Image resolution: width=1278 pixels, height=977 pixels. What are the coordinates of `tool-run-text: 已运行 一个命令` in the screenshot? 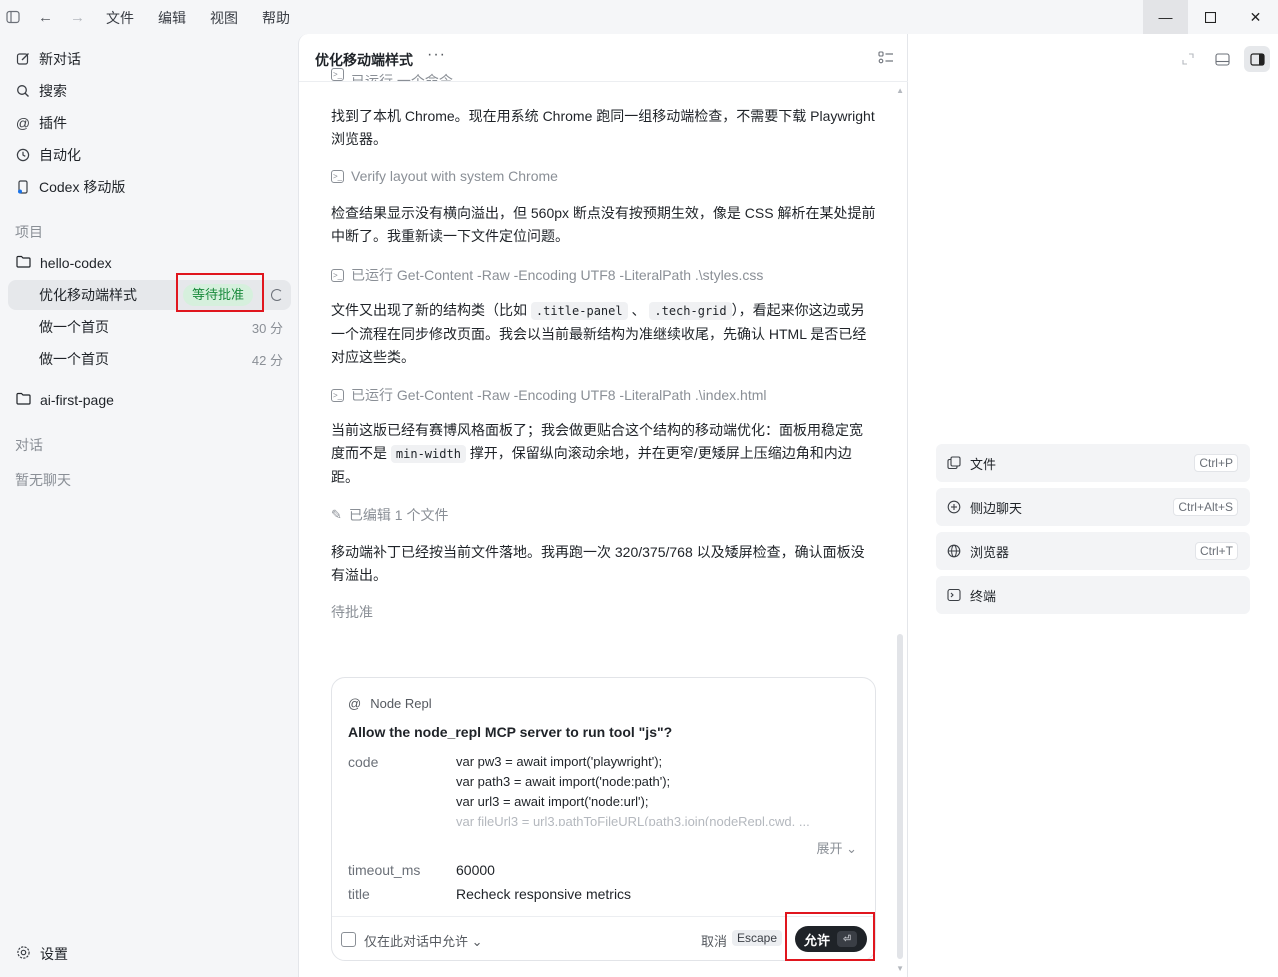 It's located at (402, 77).